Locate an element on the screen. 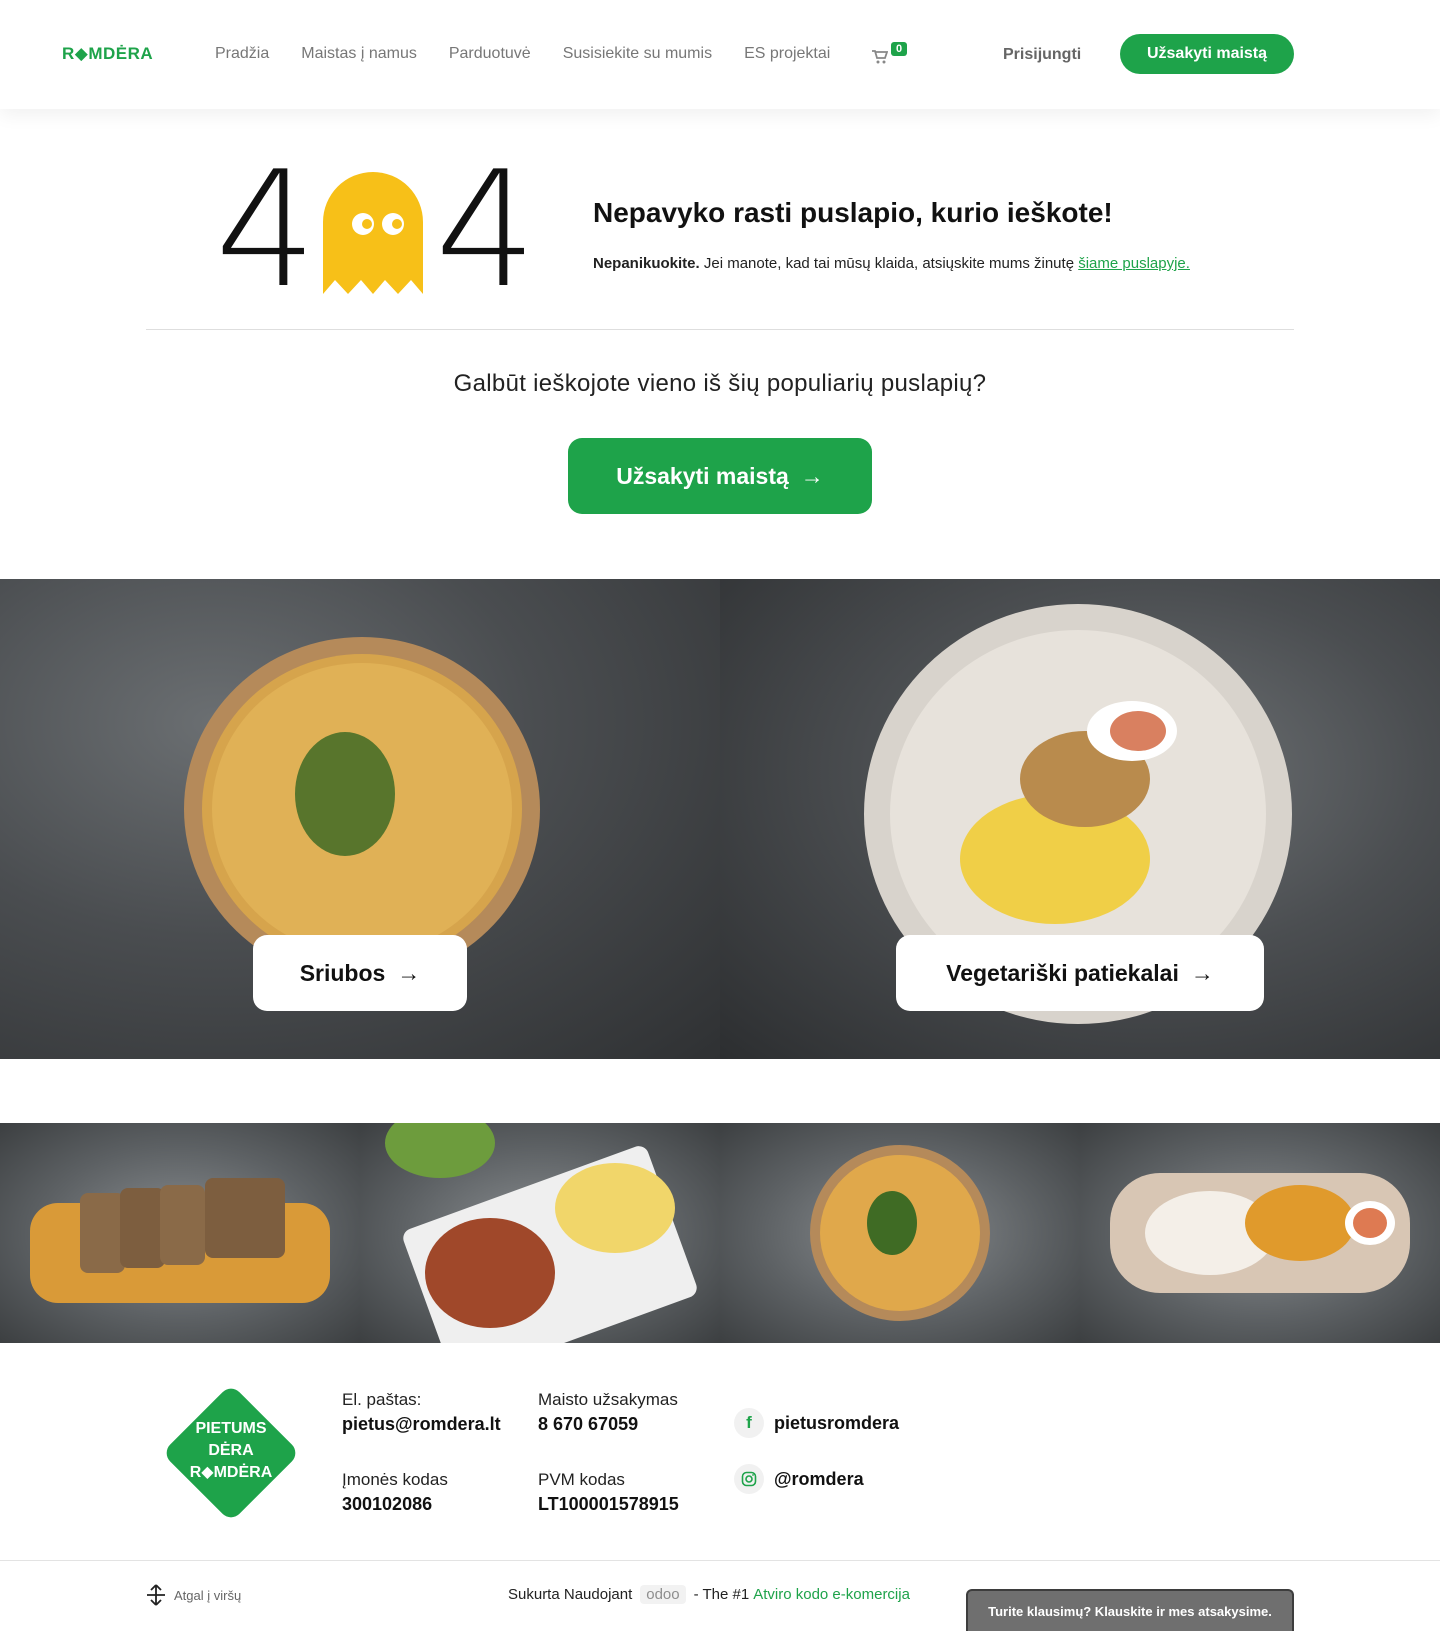 The height and width of the screenshot is (1631, 1440). error-digit-right: 4 is located at coordinates (486, 229).